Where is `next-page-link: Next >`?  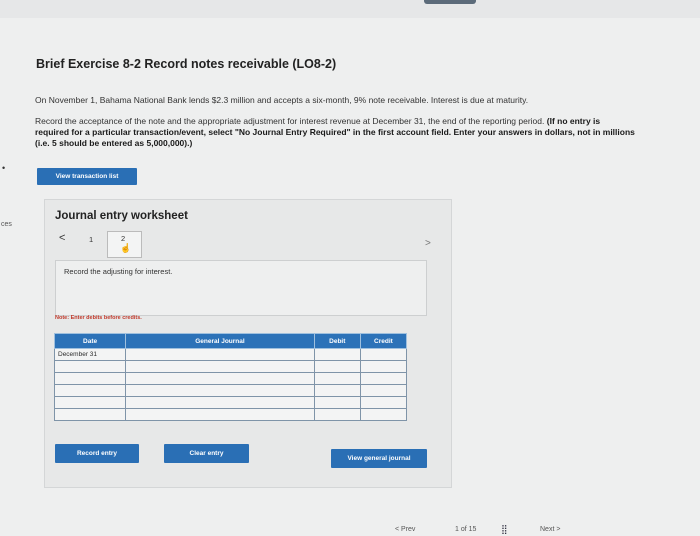 next-page-link: Next > is located at coordinates (550, 529).